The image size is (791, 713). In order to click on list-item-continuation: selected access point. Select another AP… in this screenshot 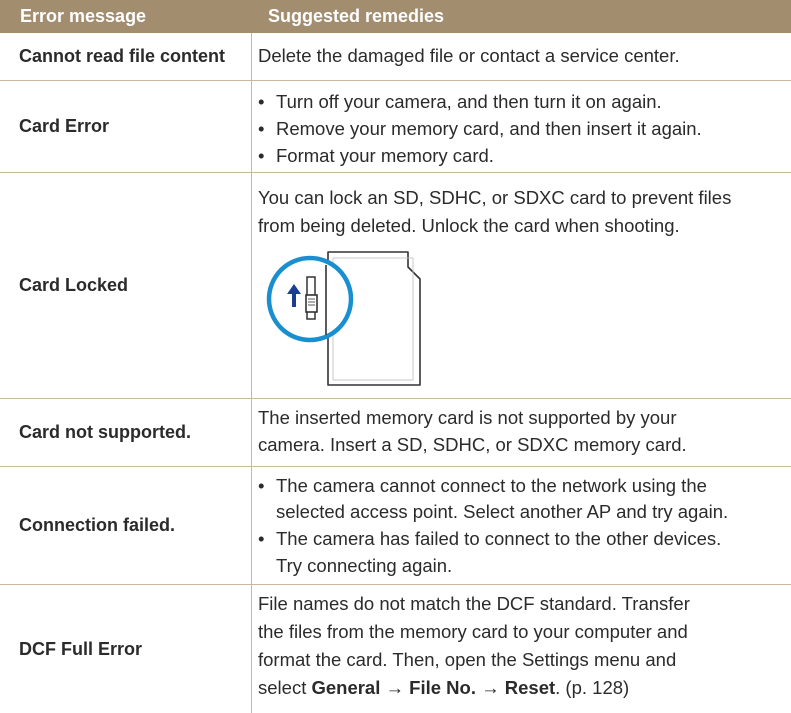, I will do `click(502, 511)`.